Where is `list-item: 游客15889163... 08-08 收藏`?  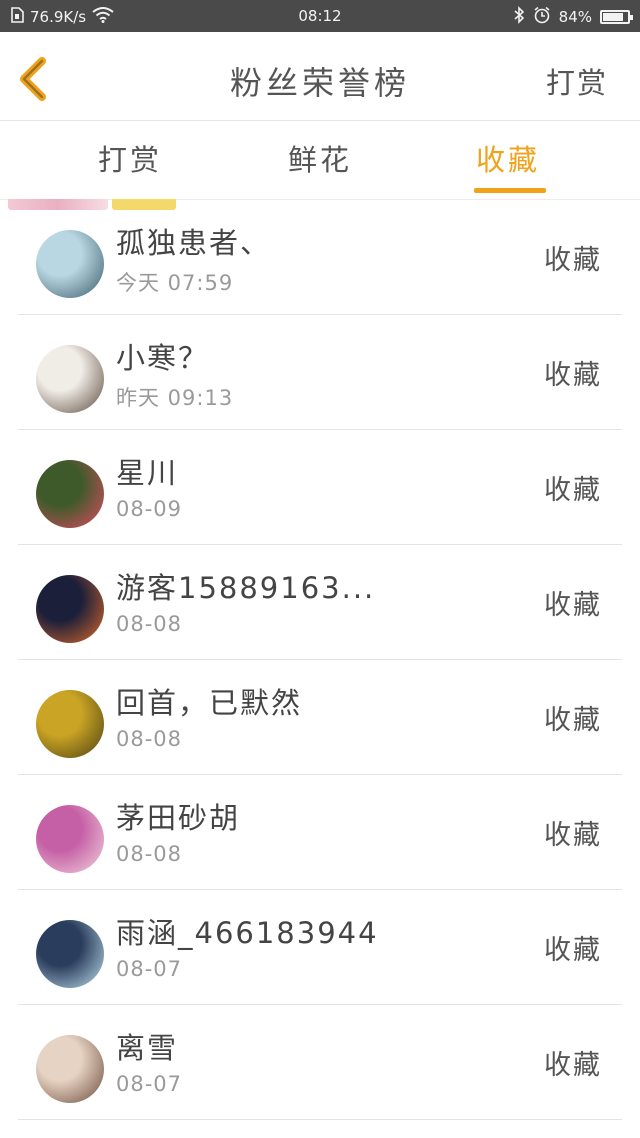
list-item: 游客15889163... 08-08 收藏 is located at coordinates (320, 602).